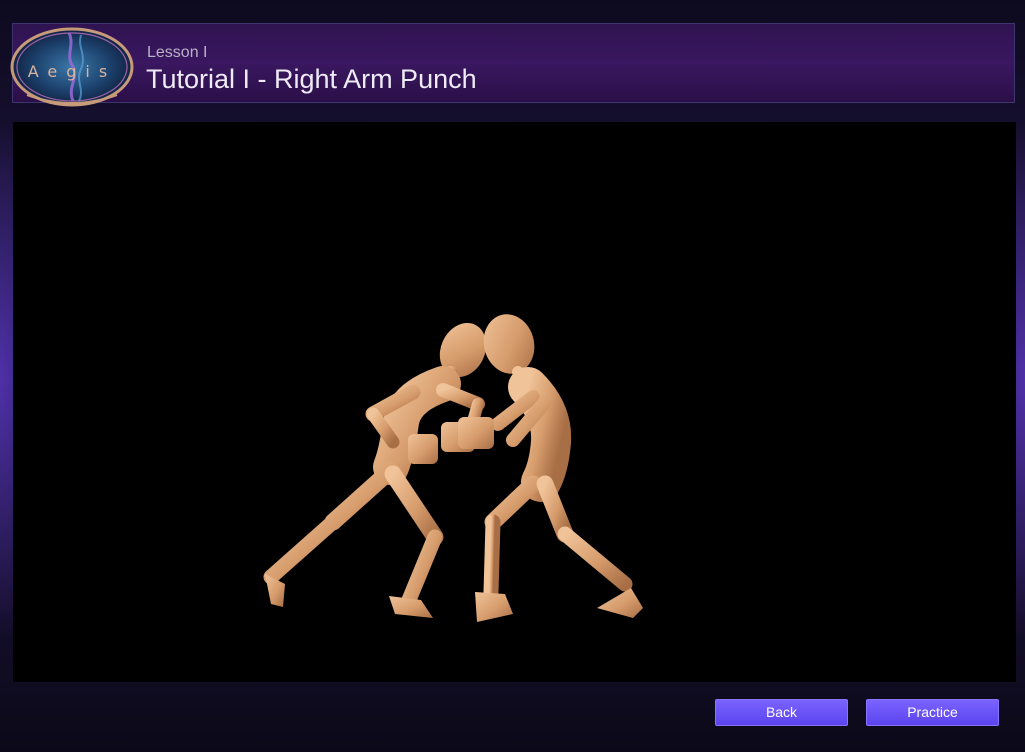 This screenshot has height=752, width=1025. I want to click on practice-button: Practice, so click(932, 712).